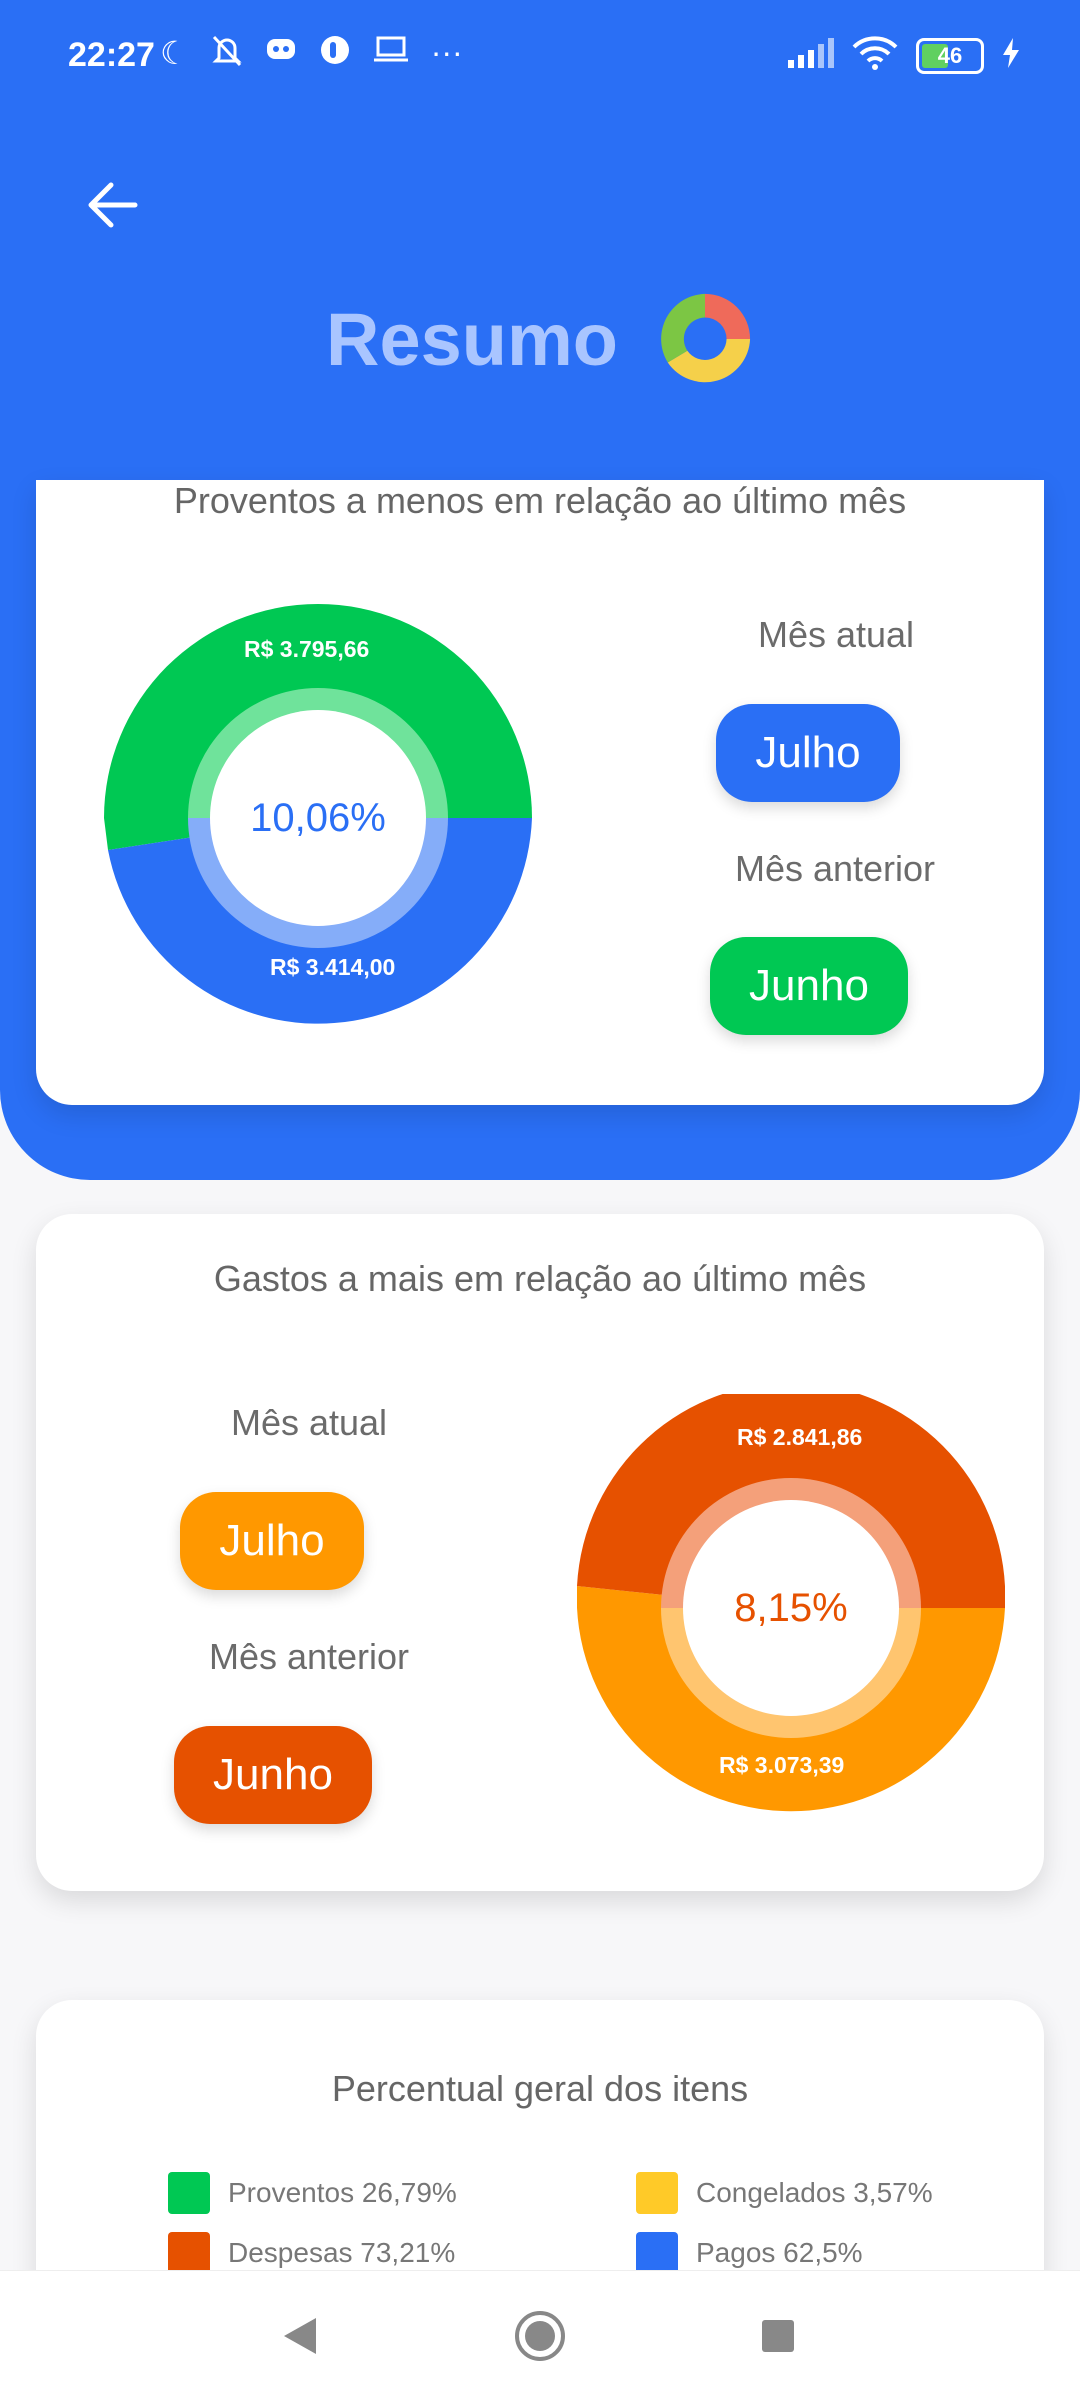 The height and width of the screenshot is (2401, 1080). What do you see at coordinates (540, 2088) in the screenshot?
I see `percentual-card-title: Percentual geral dos itens` at bounding box center [540, 2088].